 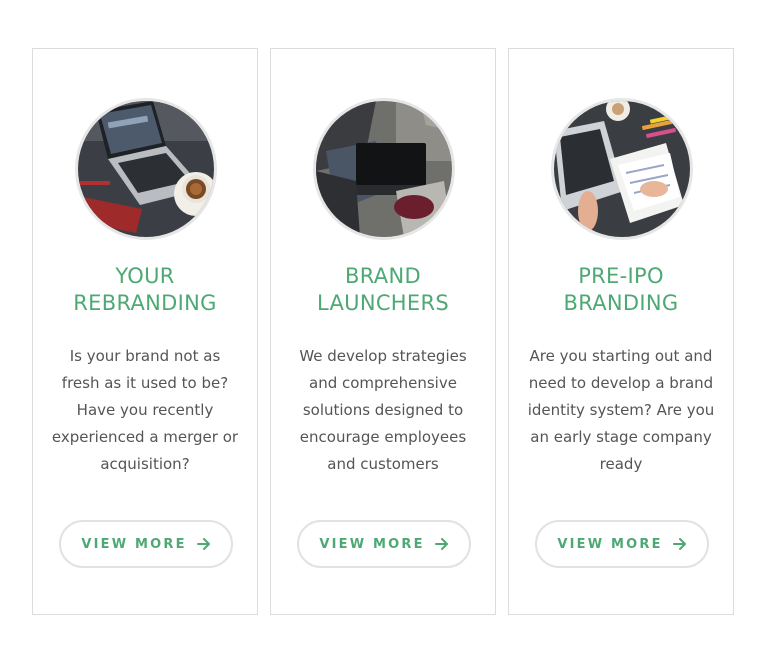 I want to click on description-line: Is your brand not as, so click(x=145, y=356).